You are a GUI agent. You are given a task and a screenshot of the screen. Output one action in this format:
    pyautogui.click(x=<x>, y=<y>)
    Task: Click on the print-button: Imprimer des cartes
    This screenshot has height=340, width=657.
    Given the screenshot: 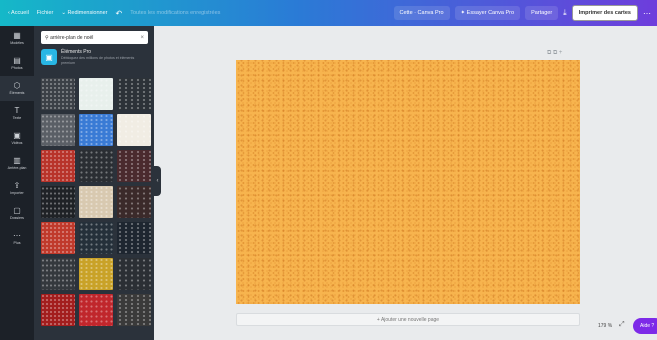 What is the action you would take?
    pyautogui.click(x=604, y=13)
    